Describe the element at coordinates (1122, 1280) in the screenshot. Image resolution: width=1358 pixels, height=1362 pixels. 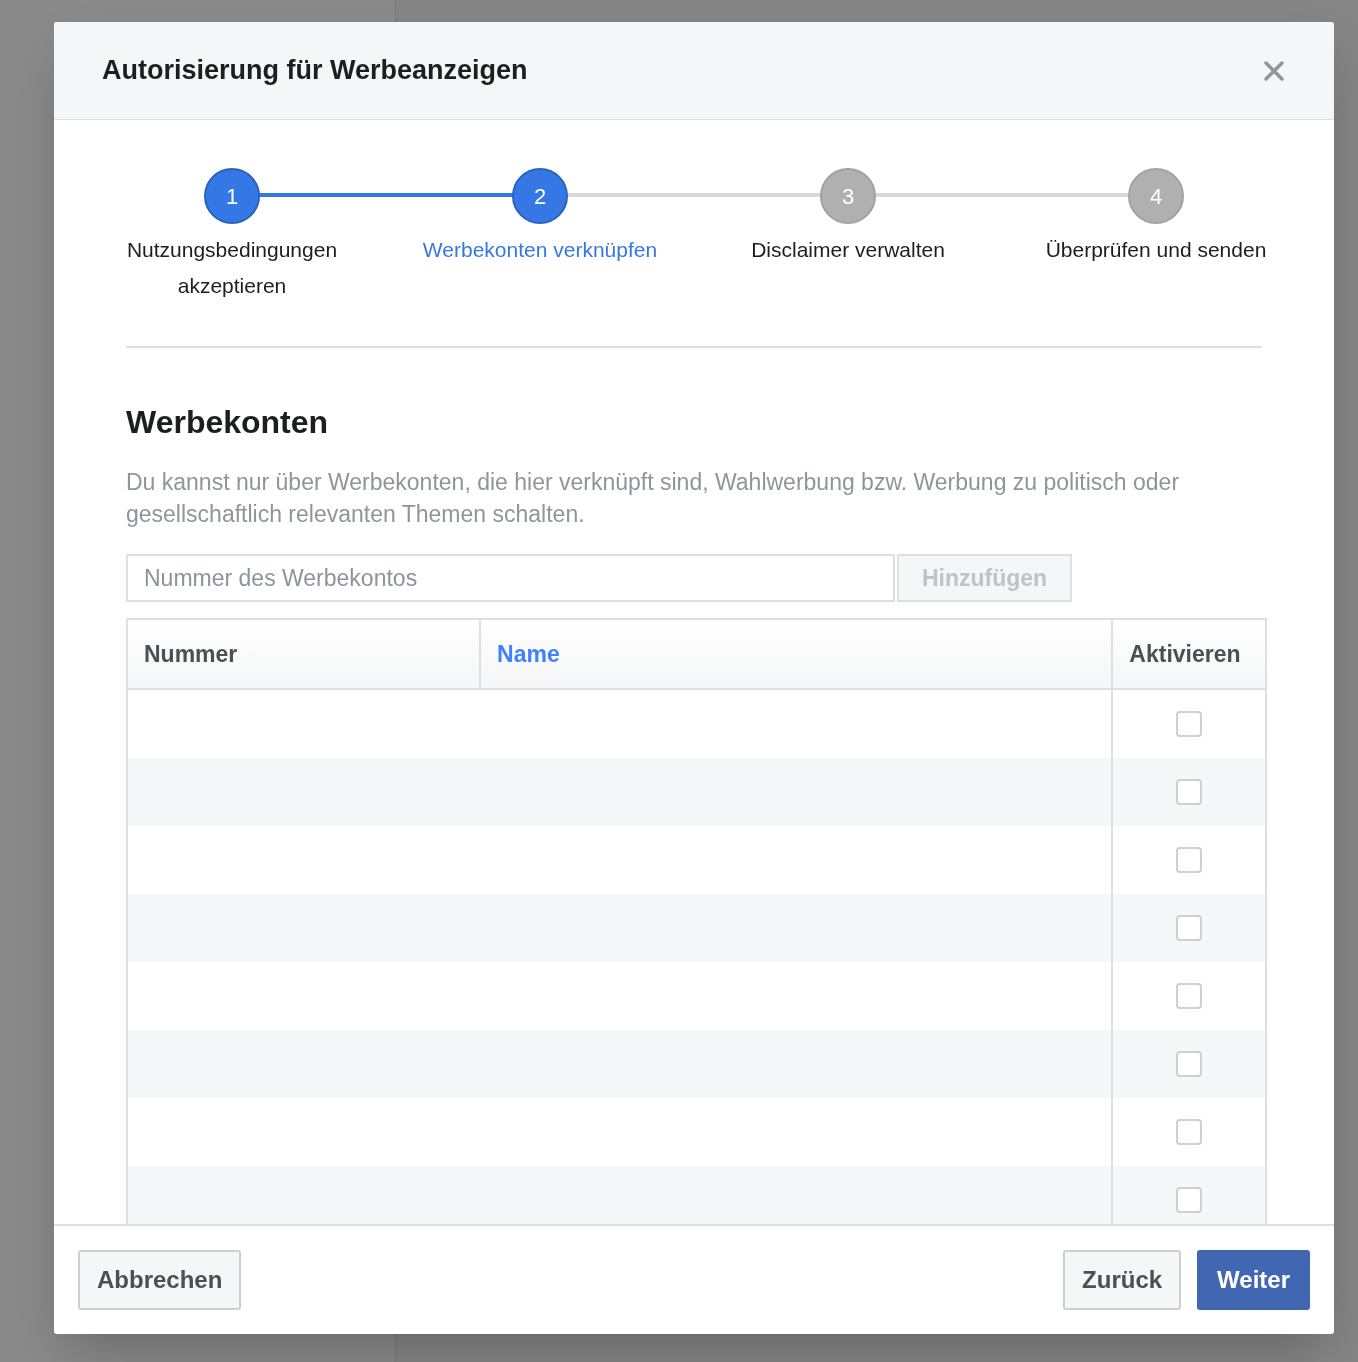
I see `back-button: Zurück` at that location.